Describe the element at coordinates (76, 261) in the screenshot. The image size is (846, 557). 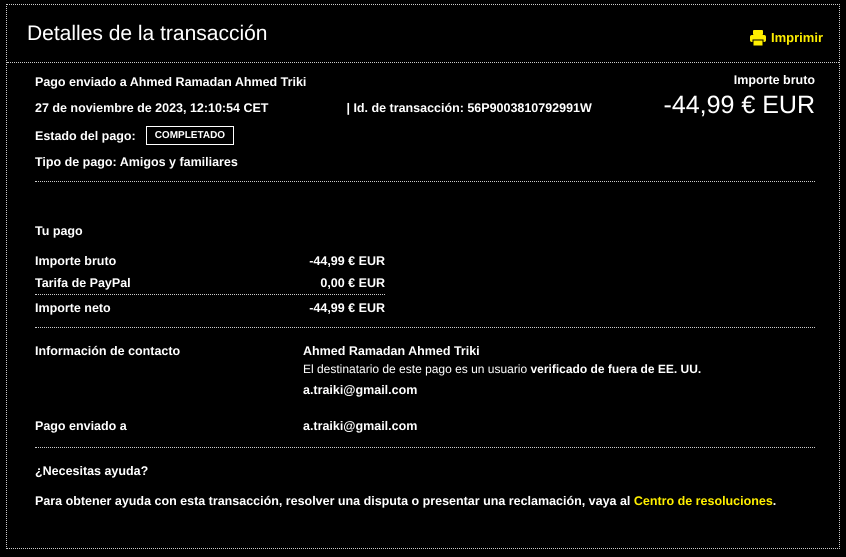
I see `payment-label: Importe bruto` at that location.